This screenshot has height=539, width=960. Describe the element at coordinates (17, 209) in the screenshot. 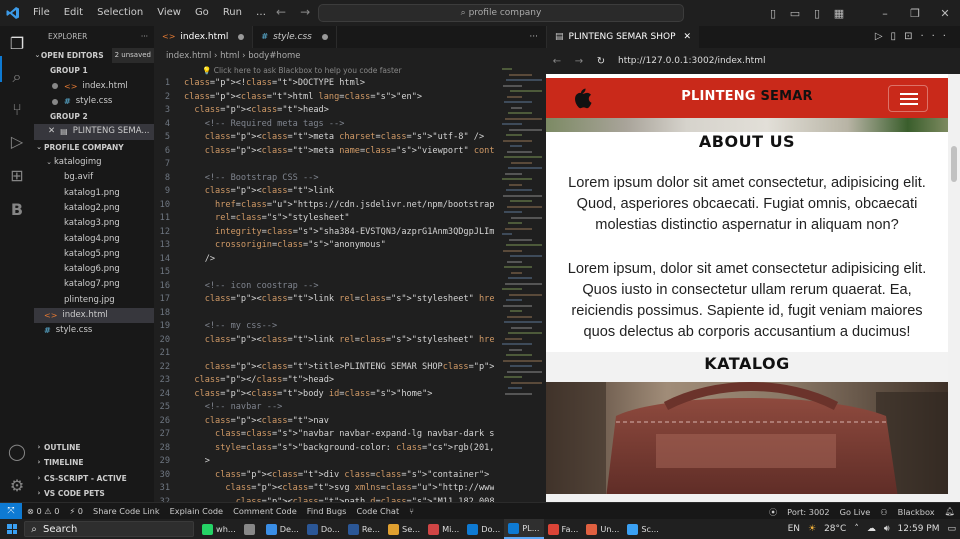

I see `blackbox-icon: B` at that location.